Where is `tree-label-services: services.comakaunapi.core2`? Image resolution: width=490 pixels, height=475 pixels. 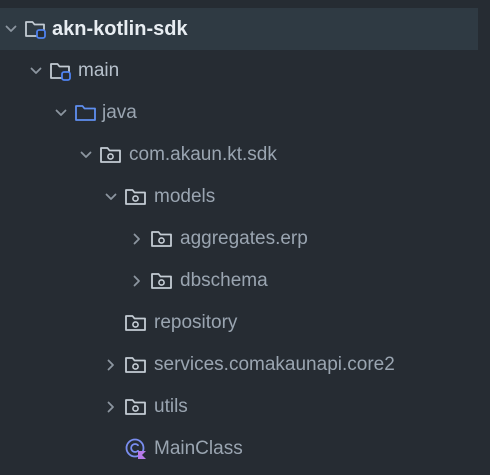 tree-label-services: services.comakaunapi.core2 is located at coordinates (274, 364).